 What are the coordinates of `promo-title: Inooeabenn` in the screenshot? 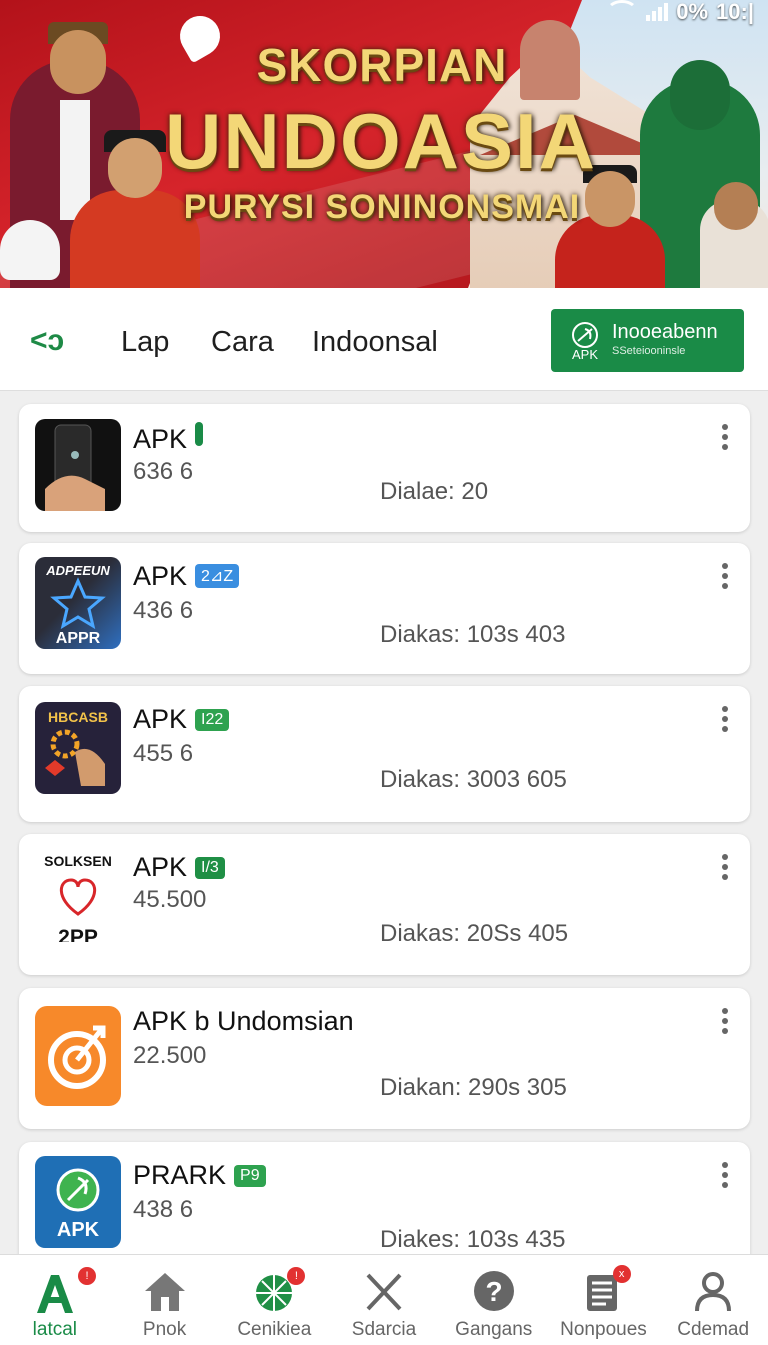 It's located at (665, 332).